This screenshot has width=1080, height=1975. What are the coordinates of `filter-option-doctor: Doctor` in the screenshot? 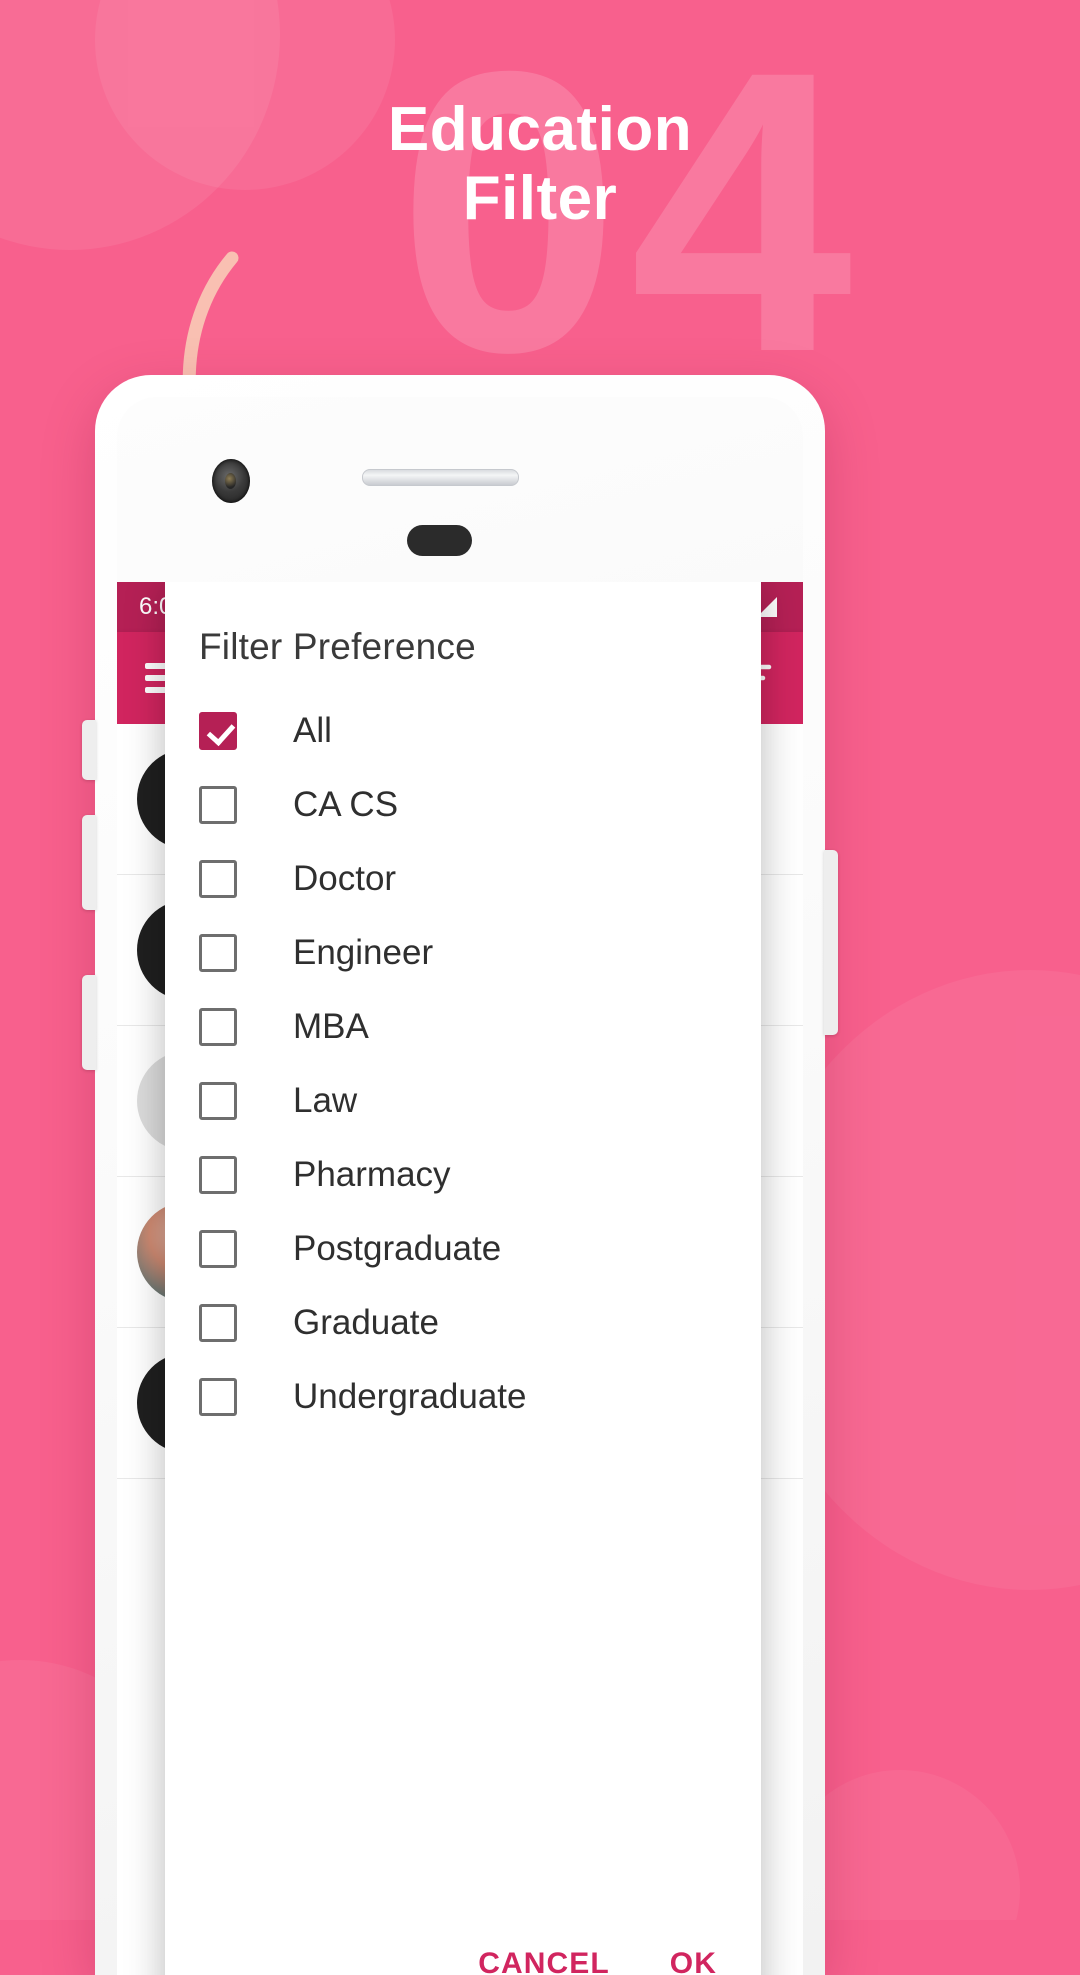 It's located at (463, 879).